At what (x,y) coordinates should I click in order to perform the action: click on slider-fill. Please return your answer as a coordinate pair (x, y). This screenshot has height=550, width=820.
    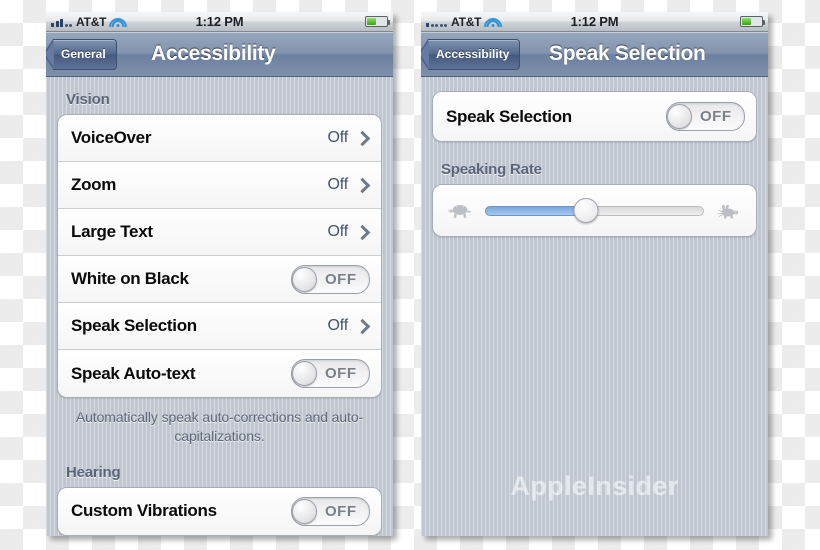
    Looking at the image, I should click on (535, 210).